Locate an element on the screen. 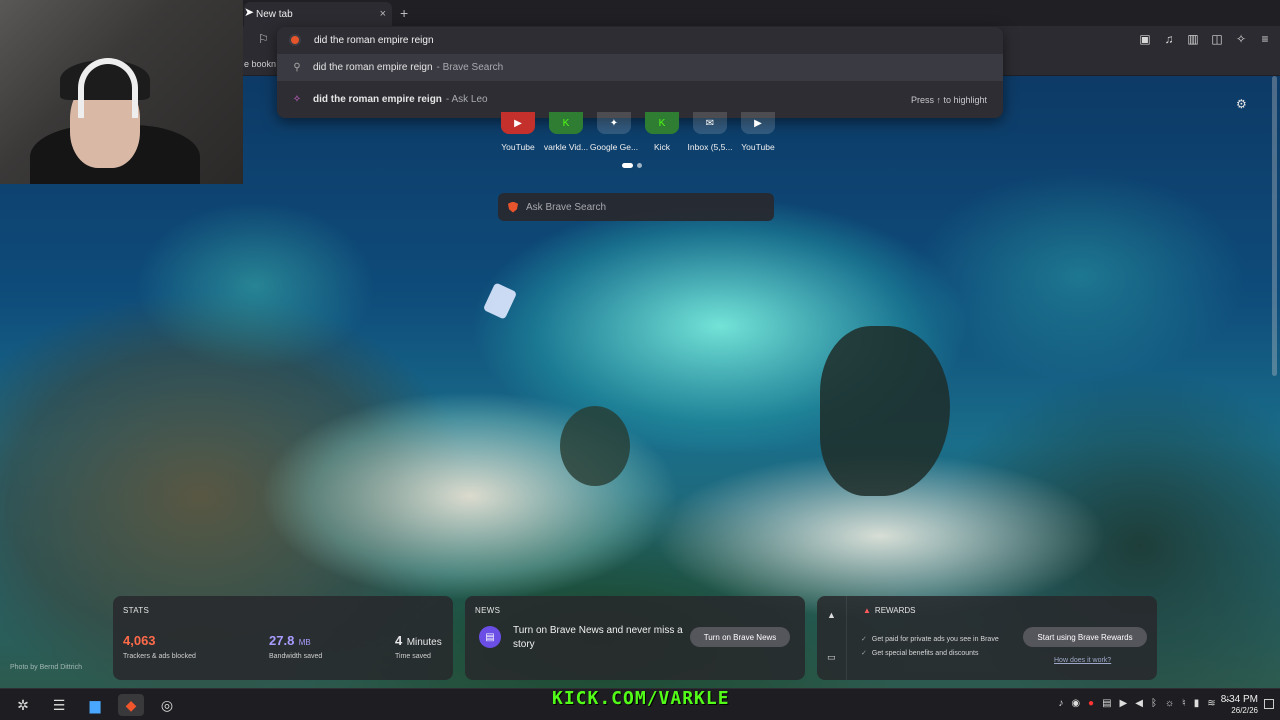  stat-value: 27.8 is located at coordinates (282, 640).